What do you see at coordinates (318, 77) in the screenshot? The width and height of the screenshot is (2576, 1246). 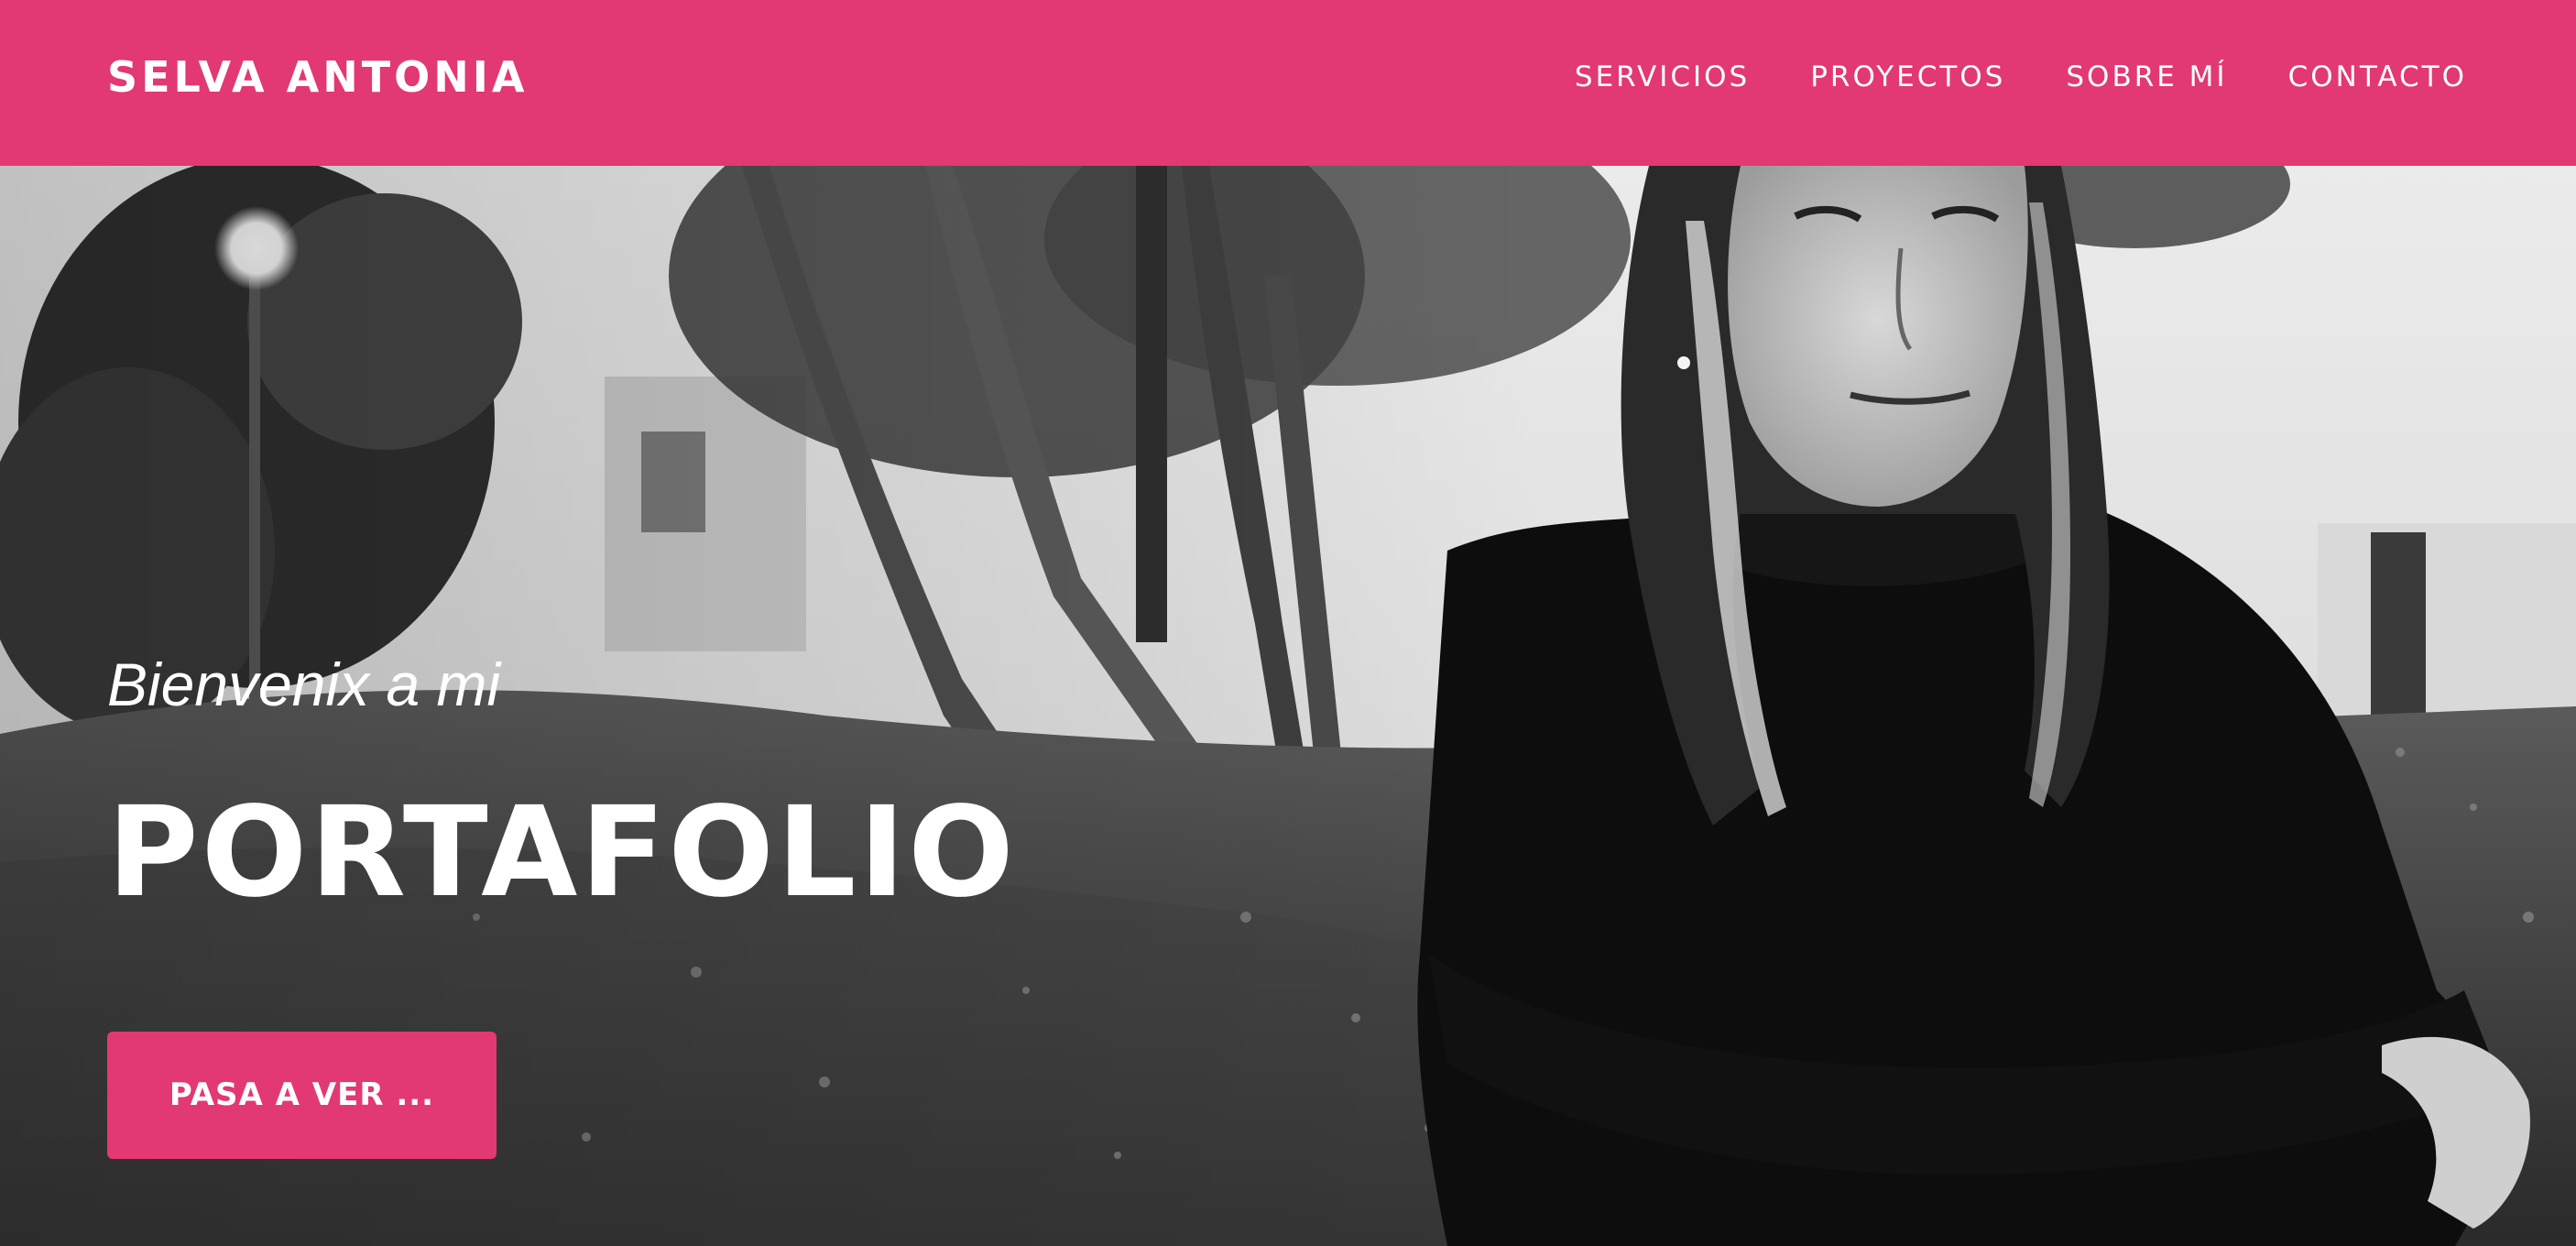 I see `site-logo: SELVA ANTONIA` at bounding box center [318, 77].